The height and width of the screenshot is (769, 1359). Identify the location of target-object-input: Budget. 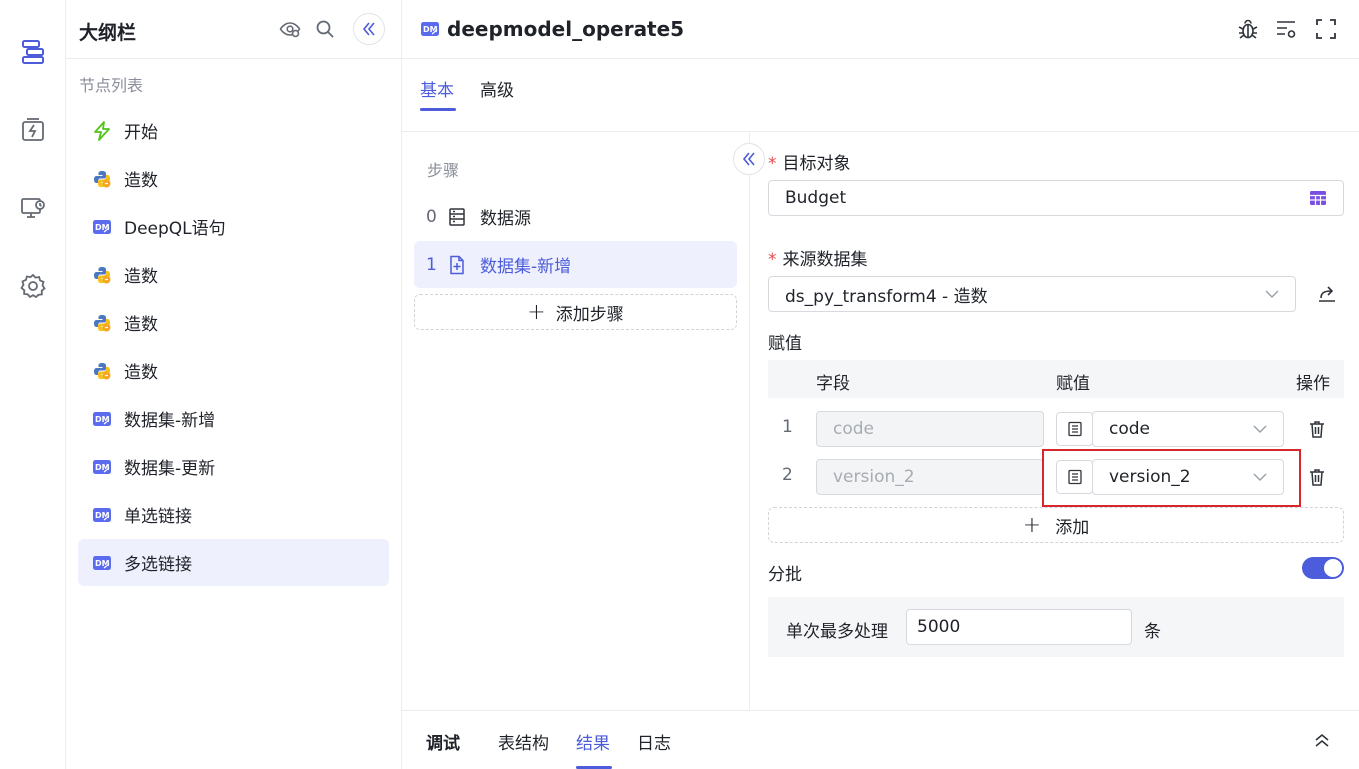
(1056, 198).